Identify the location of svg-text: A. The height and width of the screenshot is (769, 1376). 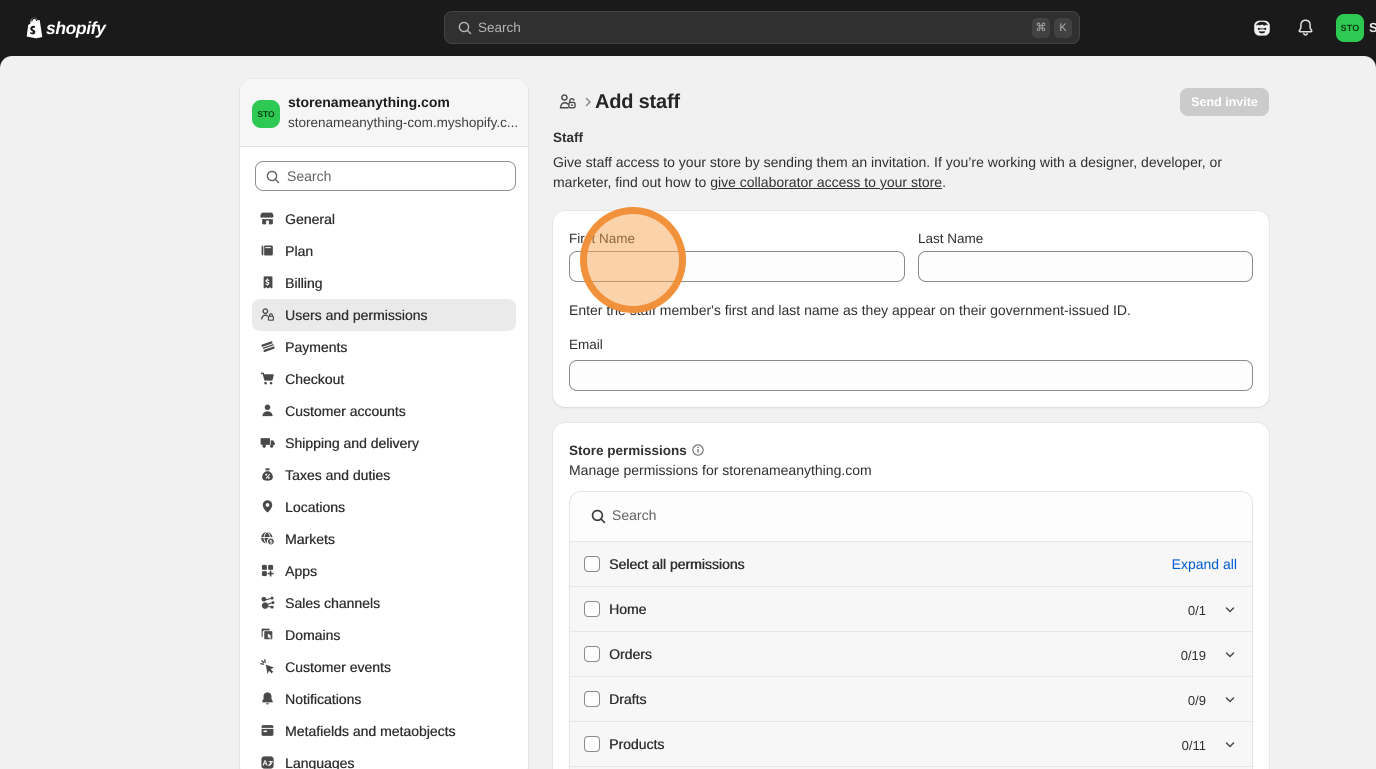
(264, 764).